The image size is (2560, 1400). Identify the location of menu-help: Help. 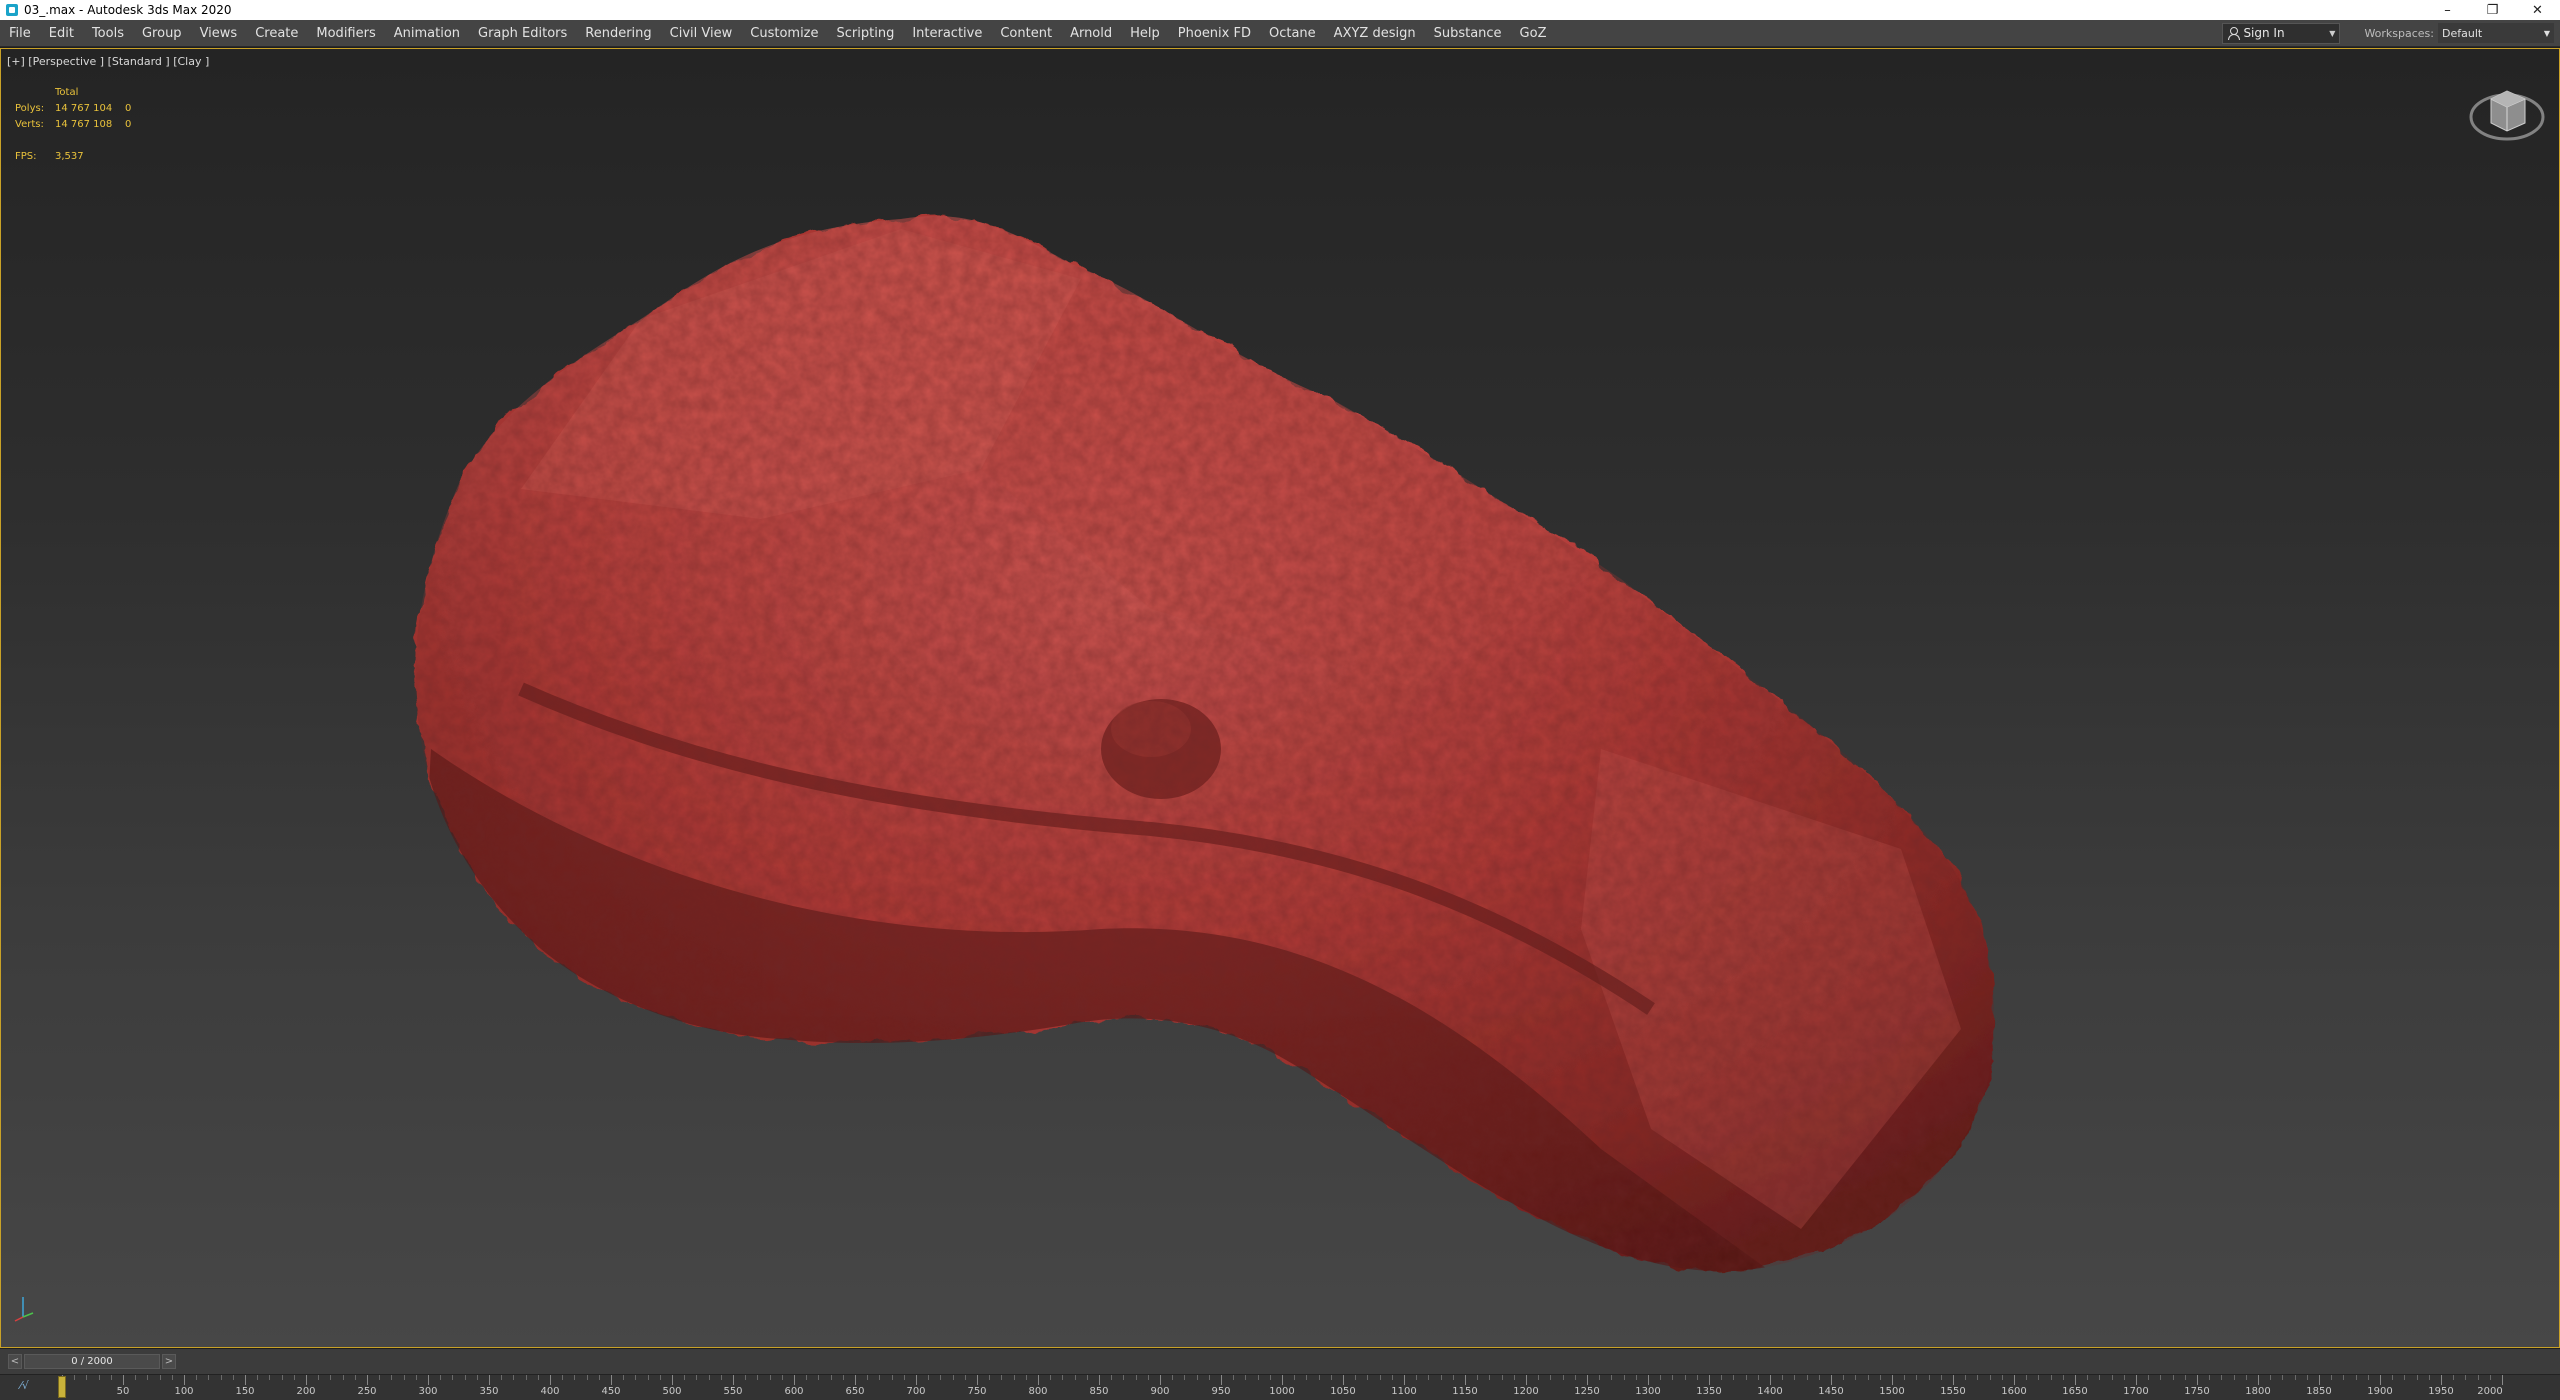
(1145, 33).